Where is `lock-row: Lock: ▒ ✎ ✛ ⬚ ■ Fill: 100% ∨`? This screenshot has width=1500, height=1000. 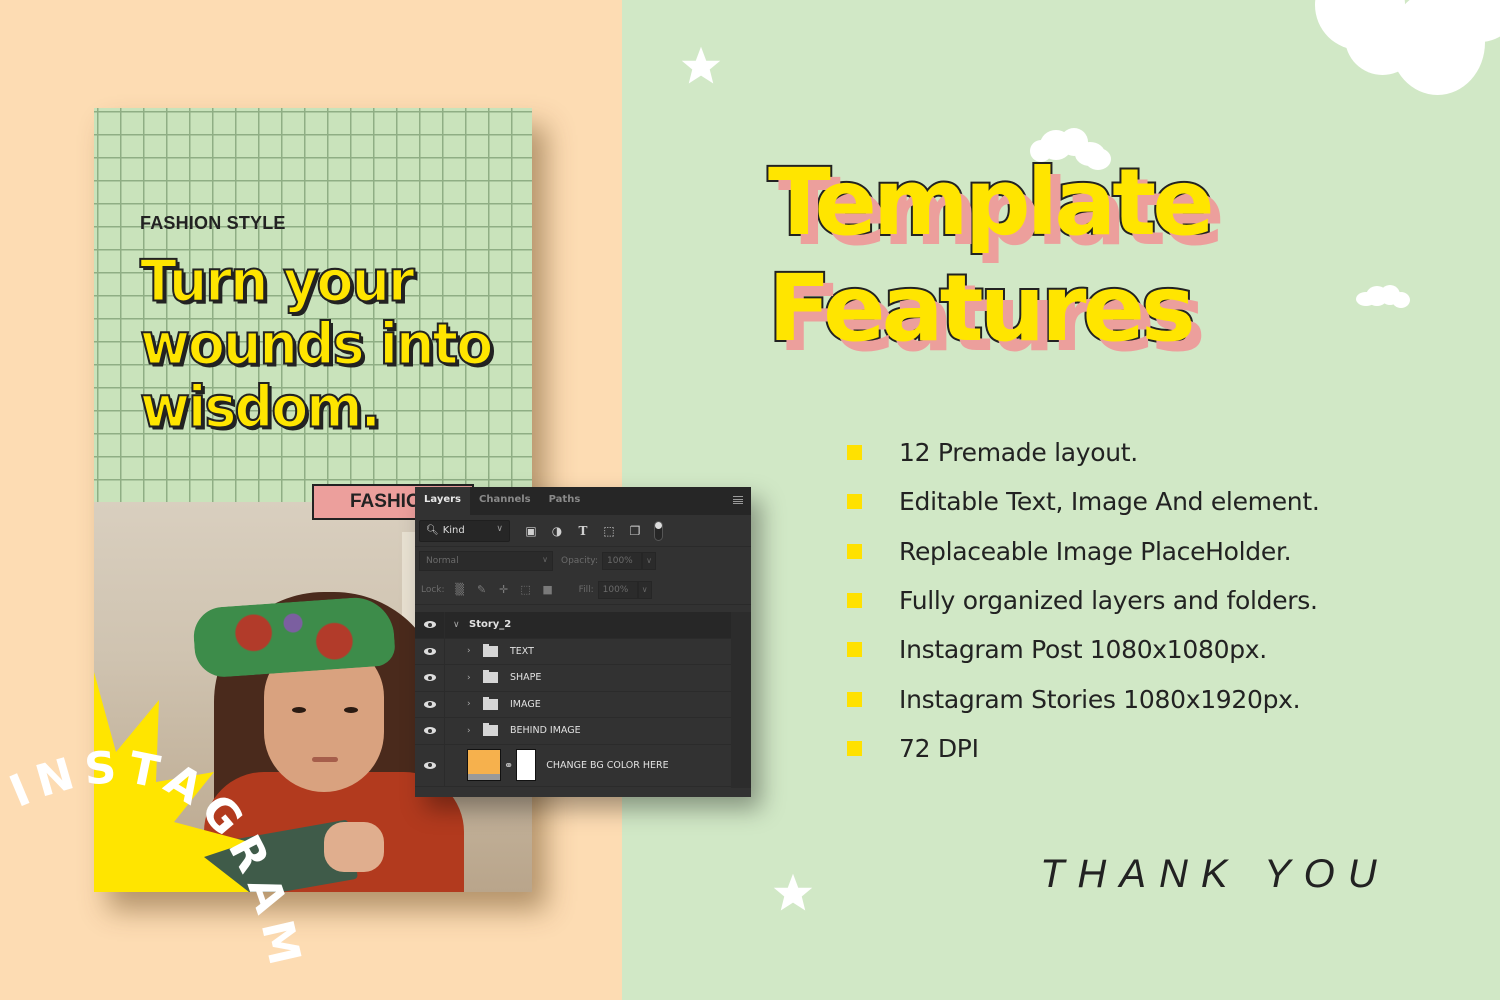 lock-row: Lock: ▒ ✎ ✛ ⬚ ■ Fill: 100% ∨ is located at coordinates (583, 590).